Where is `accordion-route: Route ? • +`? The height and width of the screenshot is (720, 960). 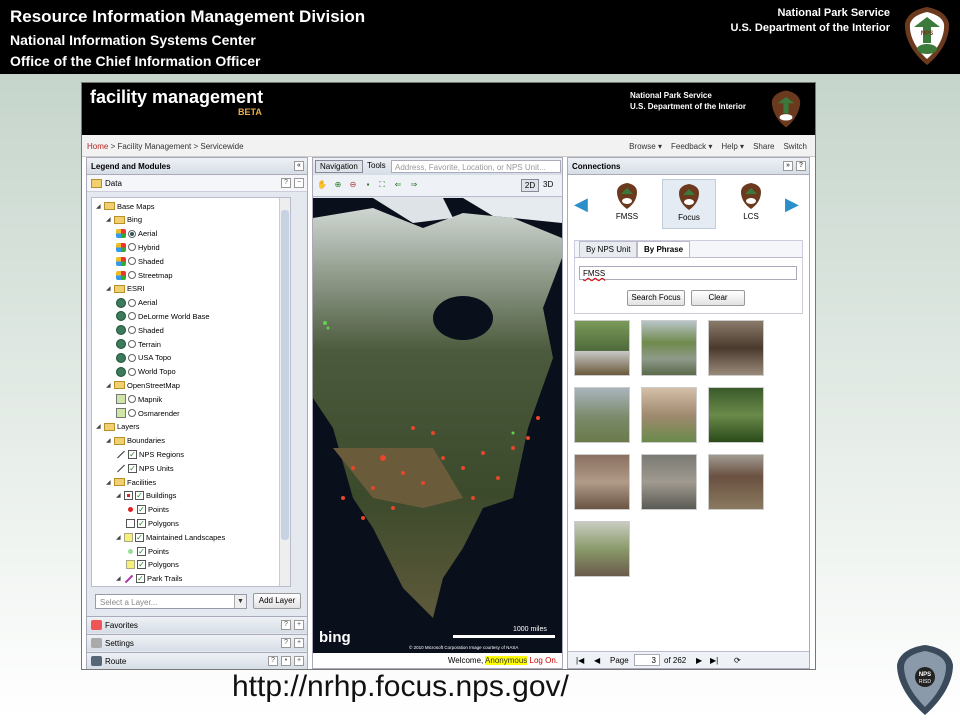 accordion-route: Route ? • + is located at coordinates (197, 660).